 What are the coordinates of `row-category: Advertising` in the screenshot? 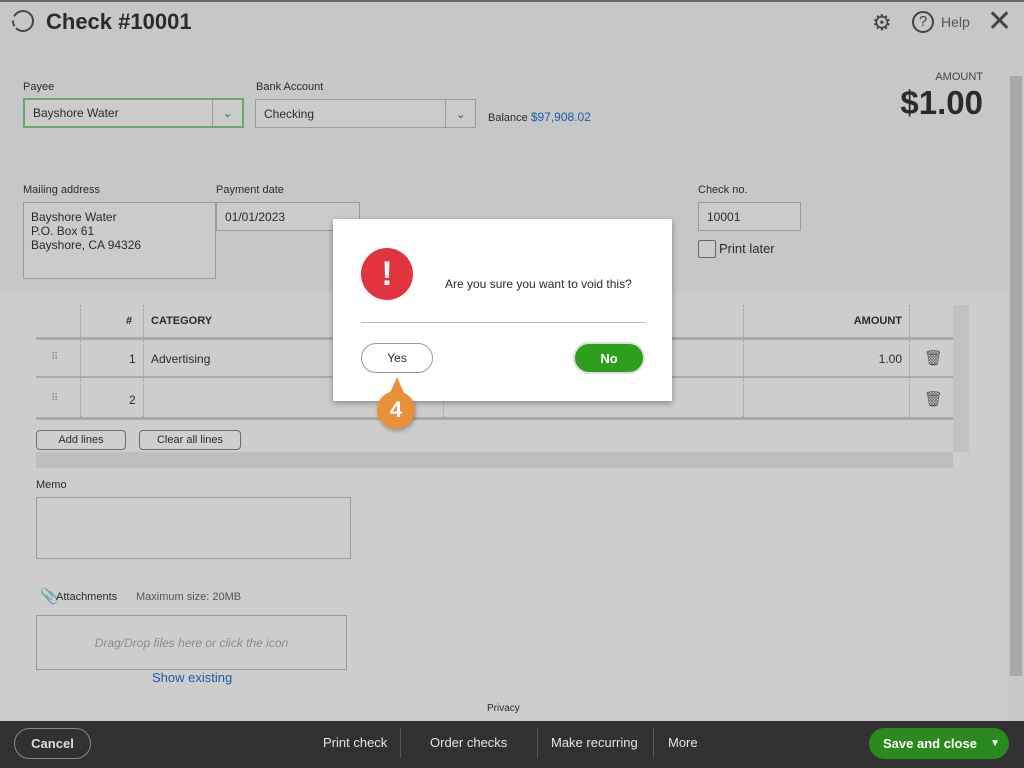 It's located at (180, 359).